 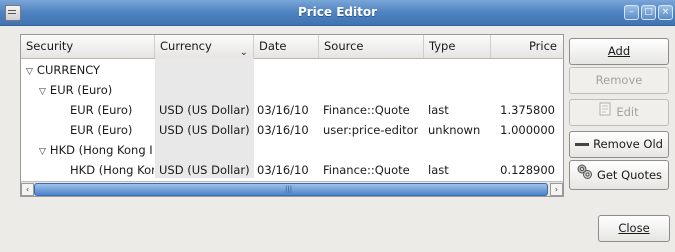 What do you see at coordinates (371, 46) in the screenshot?
I see `column-source: Source` at bounding box center [371, 46].